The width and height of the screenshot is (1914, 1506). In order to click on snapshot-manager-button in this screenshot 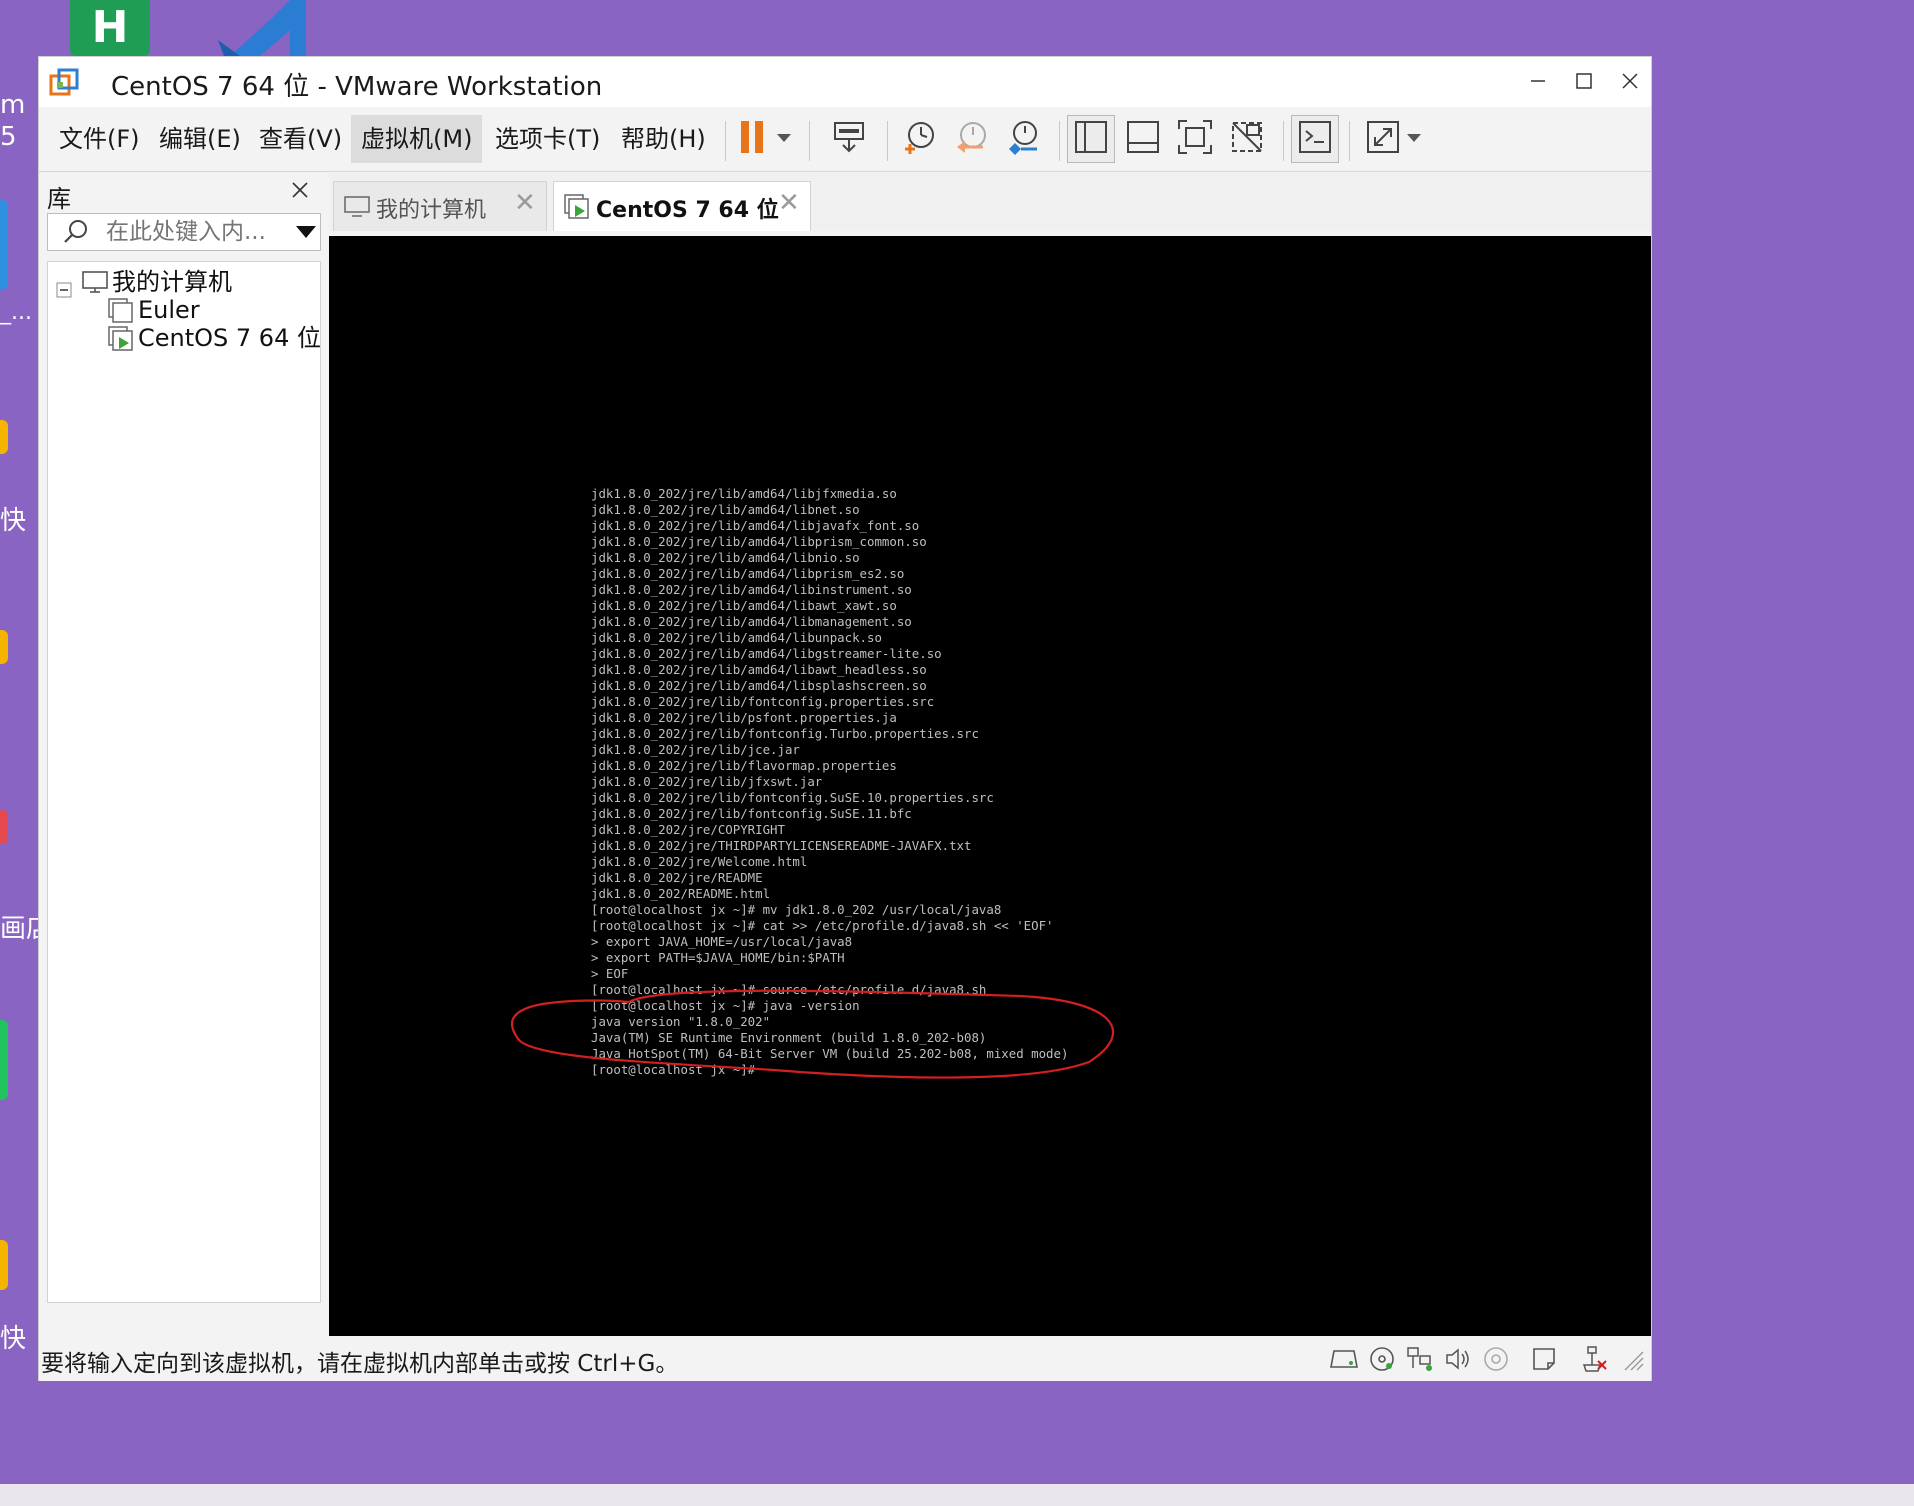, I will do `click(1023, 139)`.